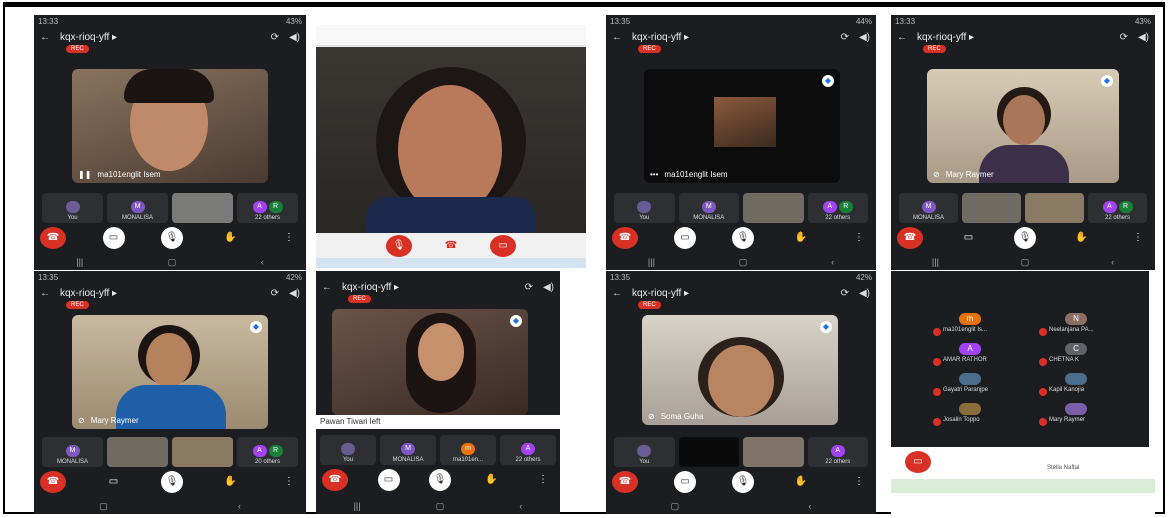 This screenshot has height=518, width=1170. Describe the element at coordinates (1085, 387) in the screenshot. I see `participant-tile: Kapil Kanojia` at that location.